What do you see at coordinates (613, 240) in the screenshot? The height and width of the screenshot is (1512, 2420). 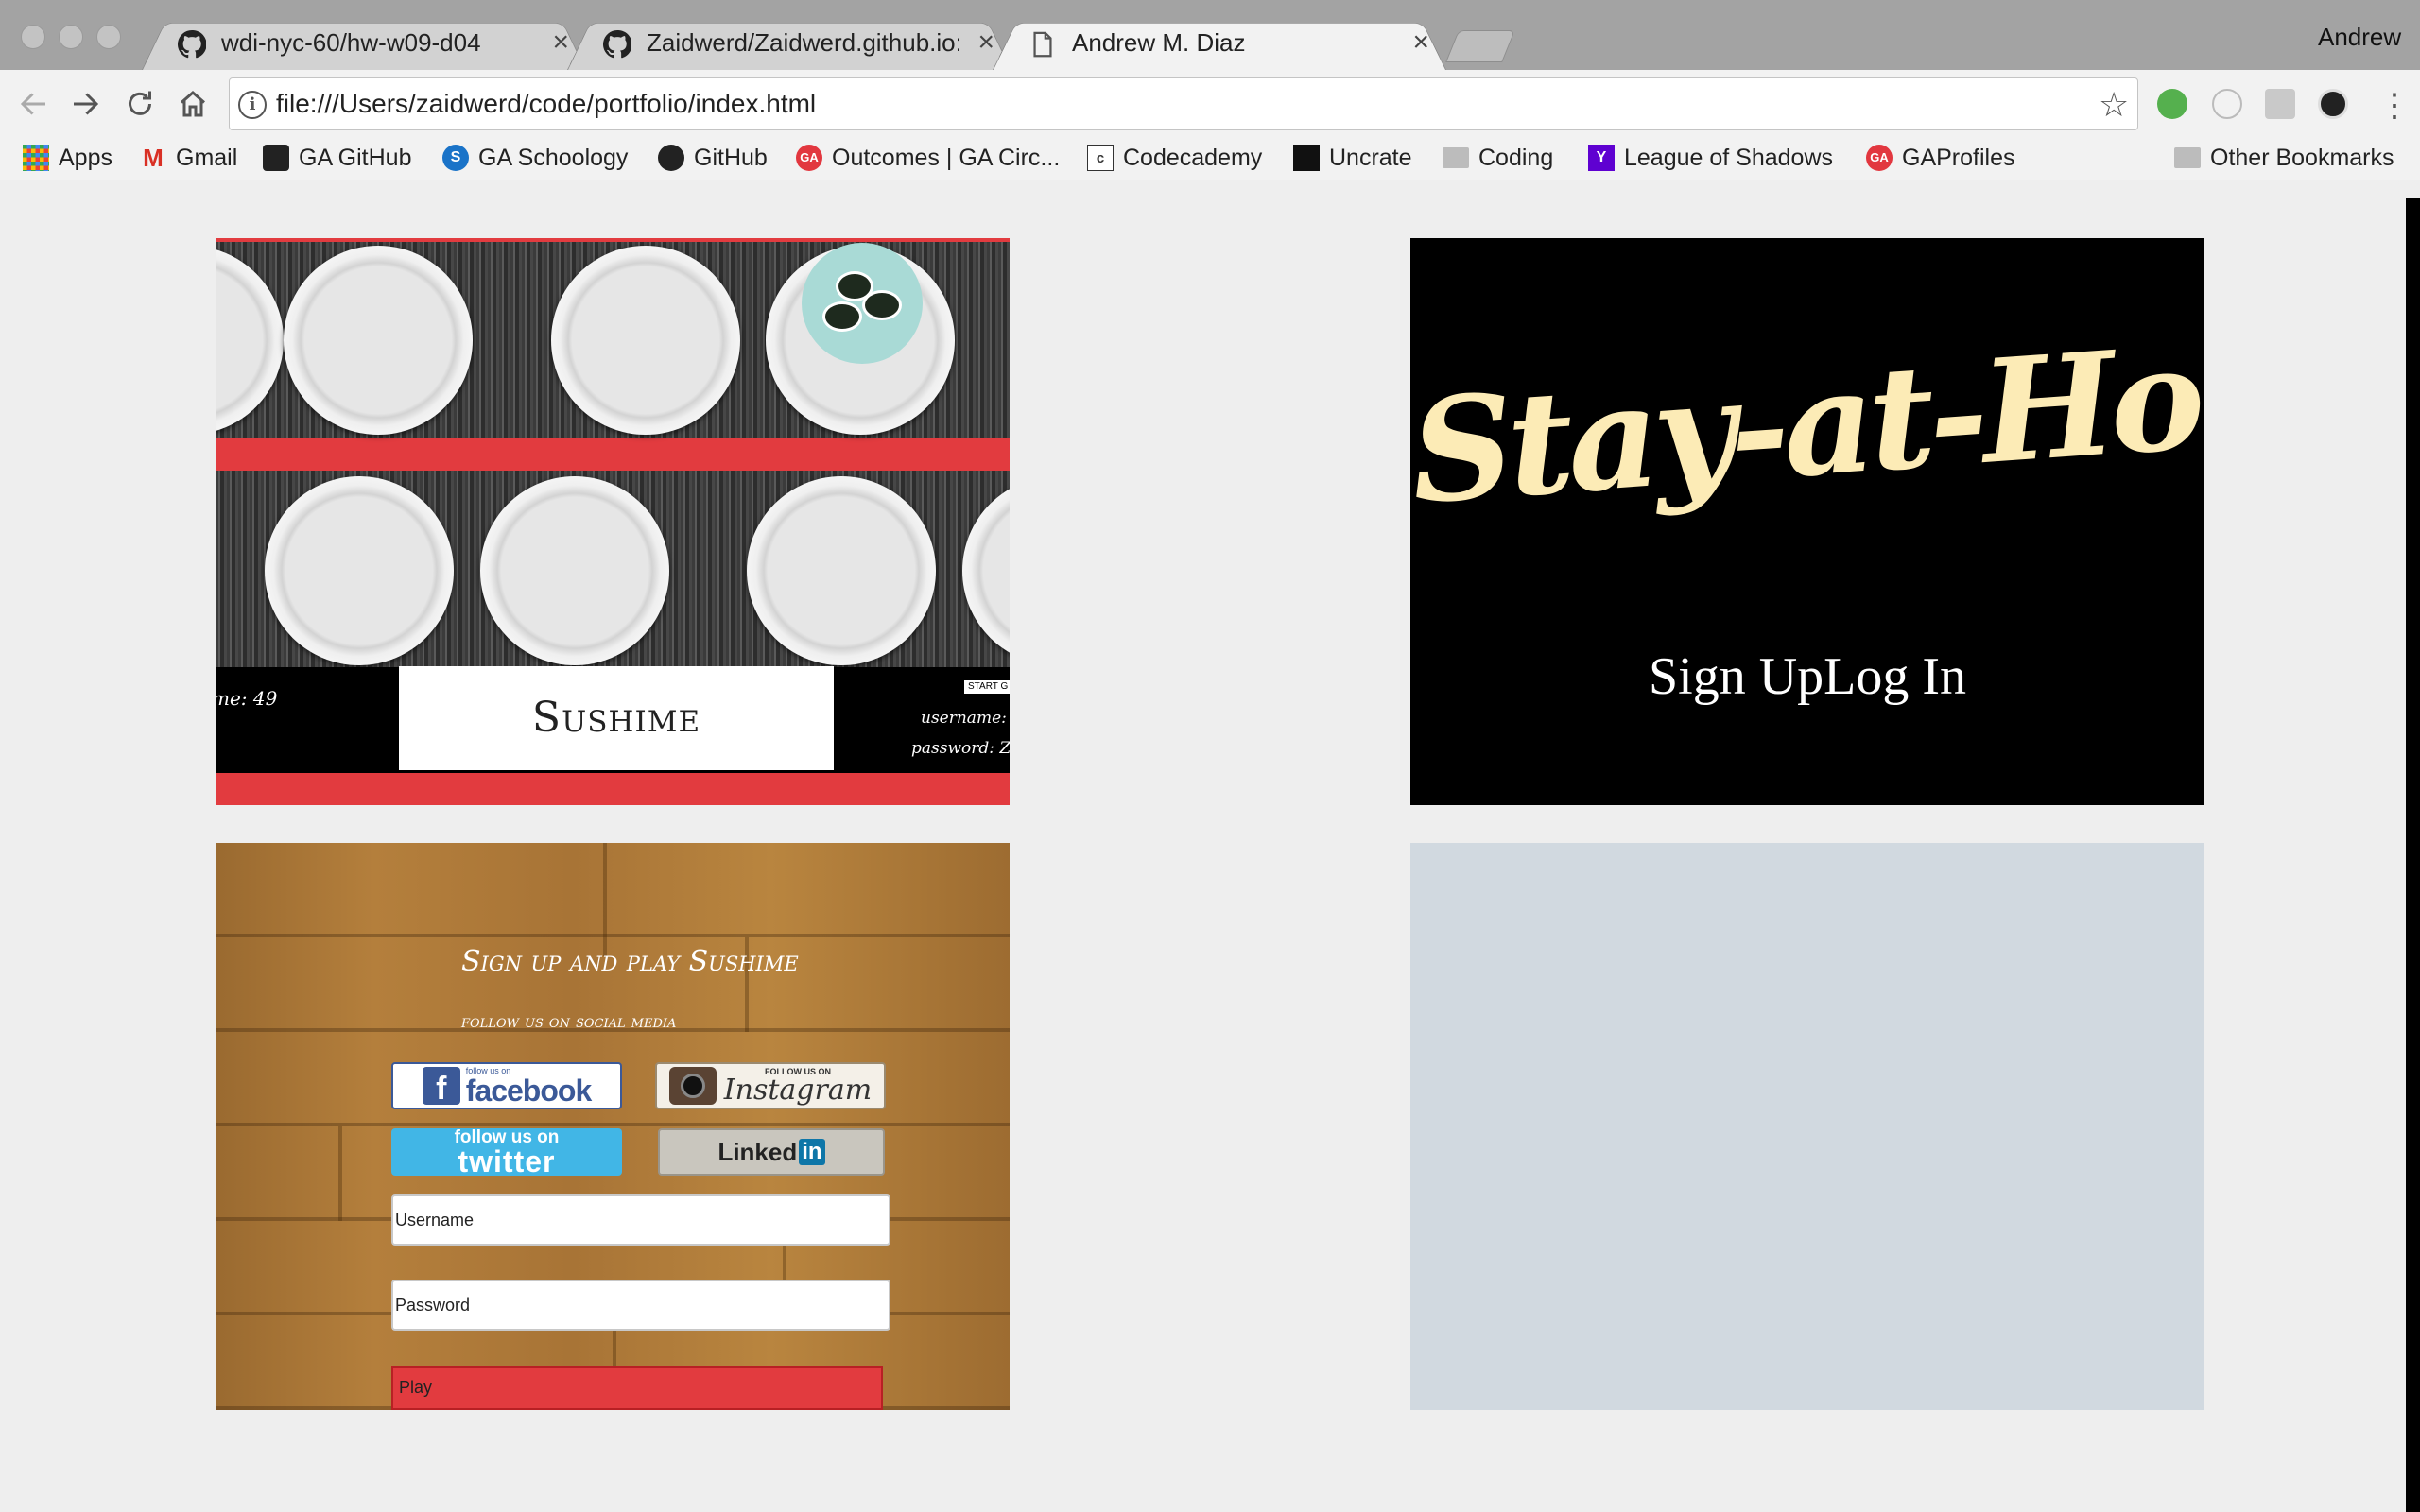 I see `top-belt` at bounding box center [613, 240].